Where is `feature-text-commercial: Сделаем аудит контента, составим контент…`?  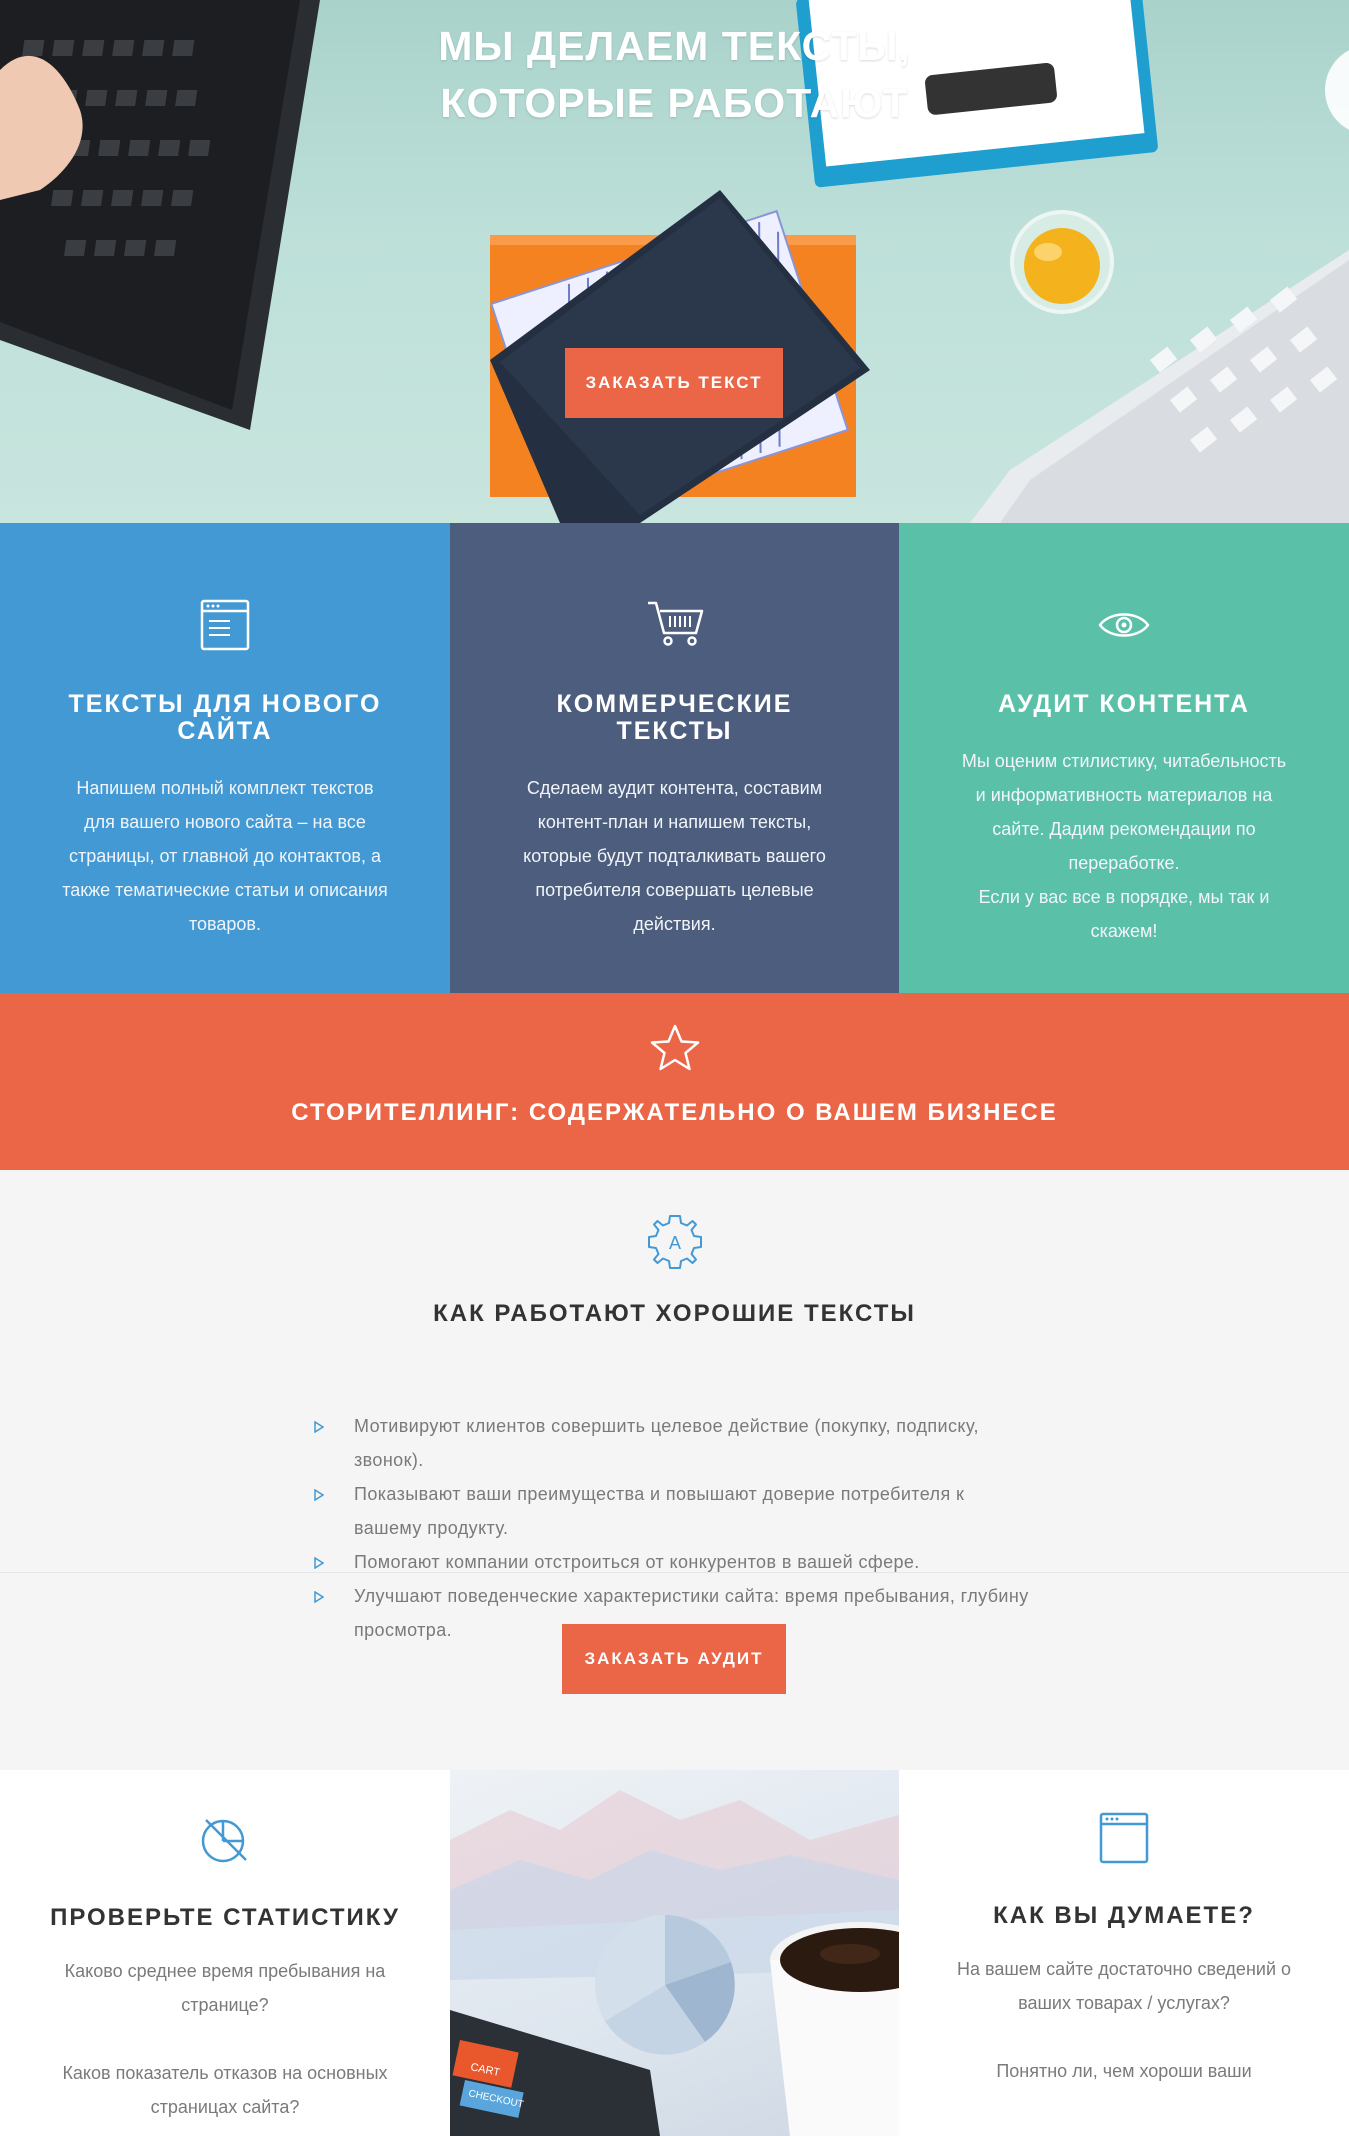
feature-text-commercial: Сделаем аудит контента, составим контент… is located at coordinates (674, 856).